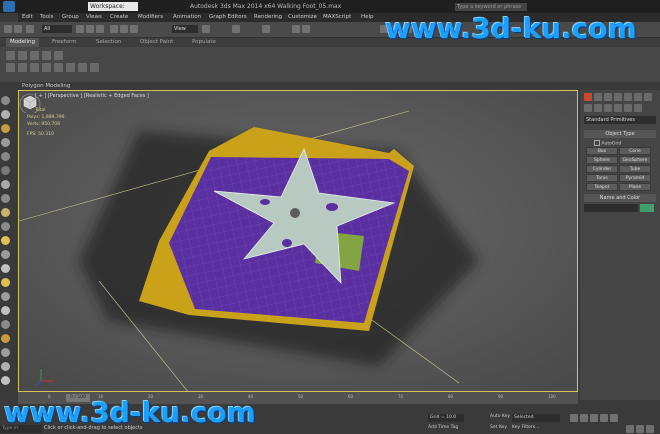 This screenshot has width=660, height=434. I want to click on tab-populate: Populate, so click(204, 42).